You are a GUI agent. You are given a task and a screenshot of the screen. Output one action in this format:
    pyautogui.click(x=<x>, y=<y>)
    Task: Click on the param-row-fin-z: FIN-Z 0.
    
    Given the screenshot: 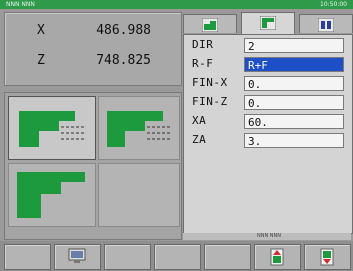 What is the action you would take?
    pyautogui.click(x=268, y=103)
    